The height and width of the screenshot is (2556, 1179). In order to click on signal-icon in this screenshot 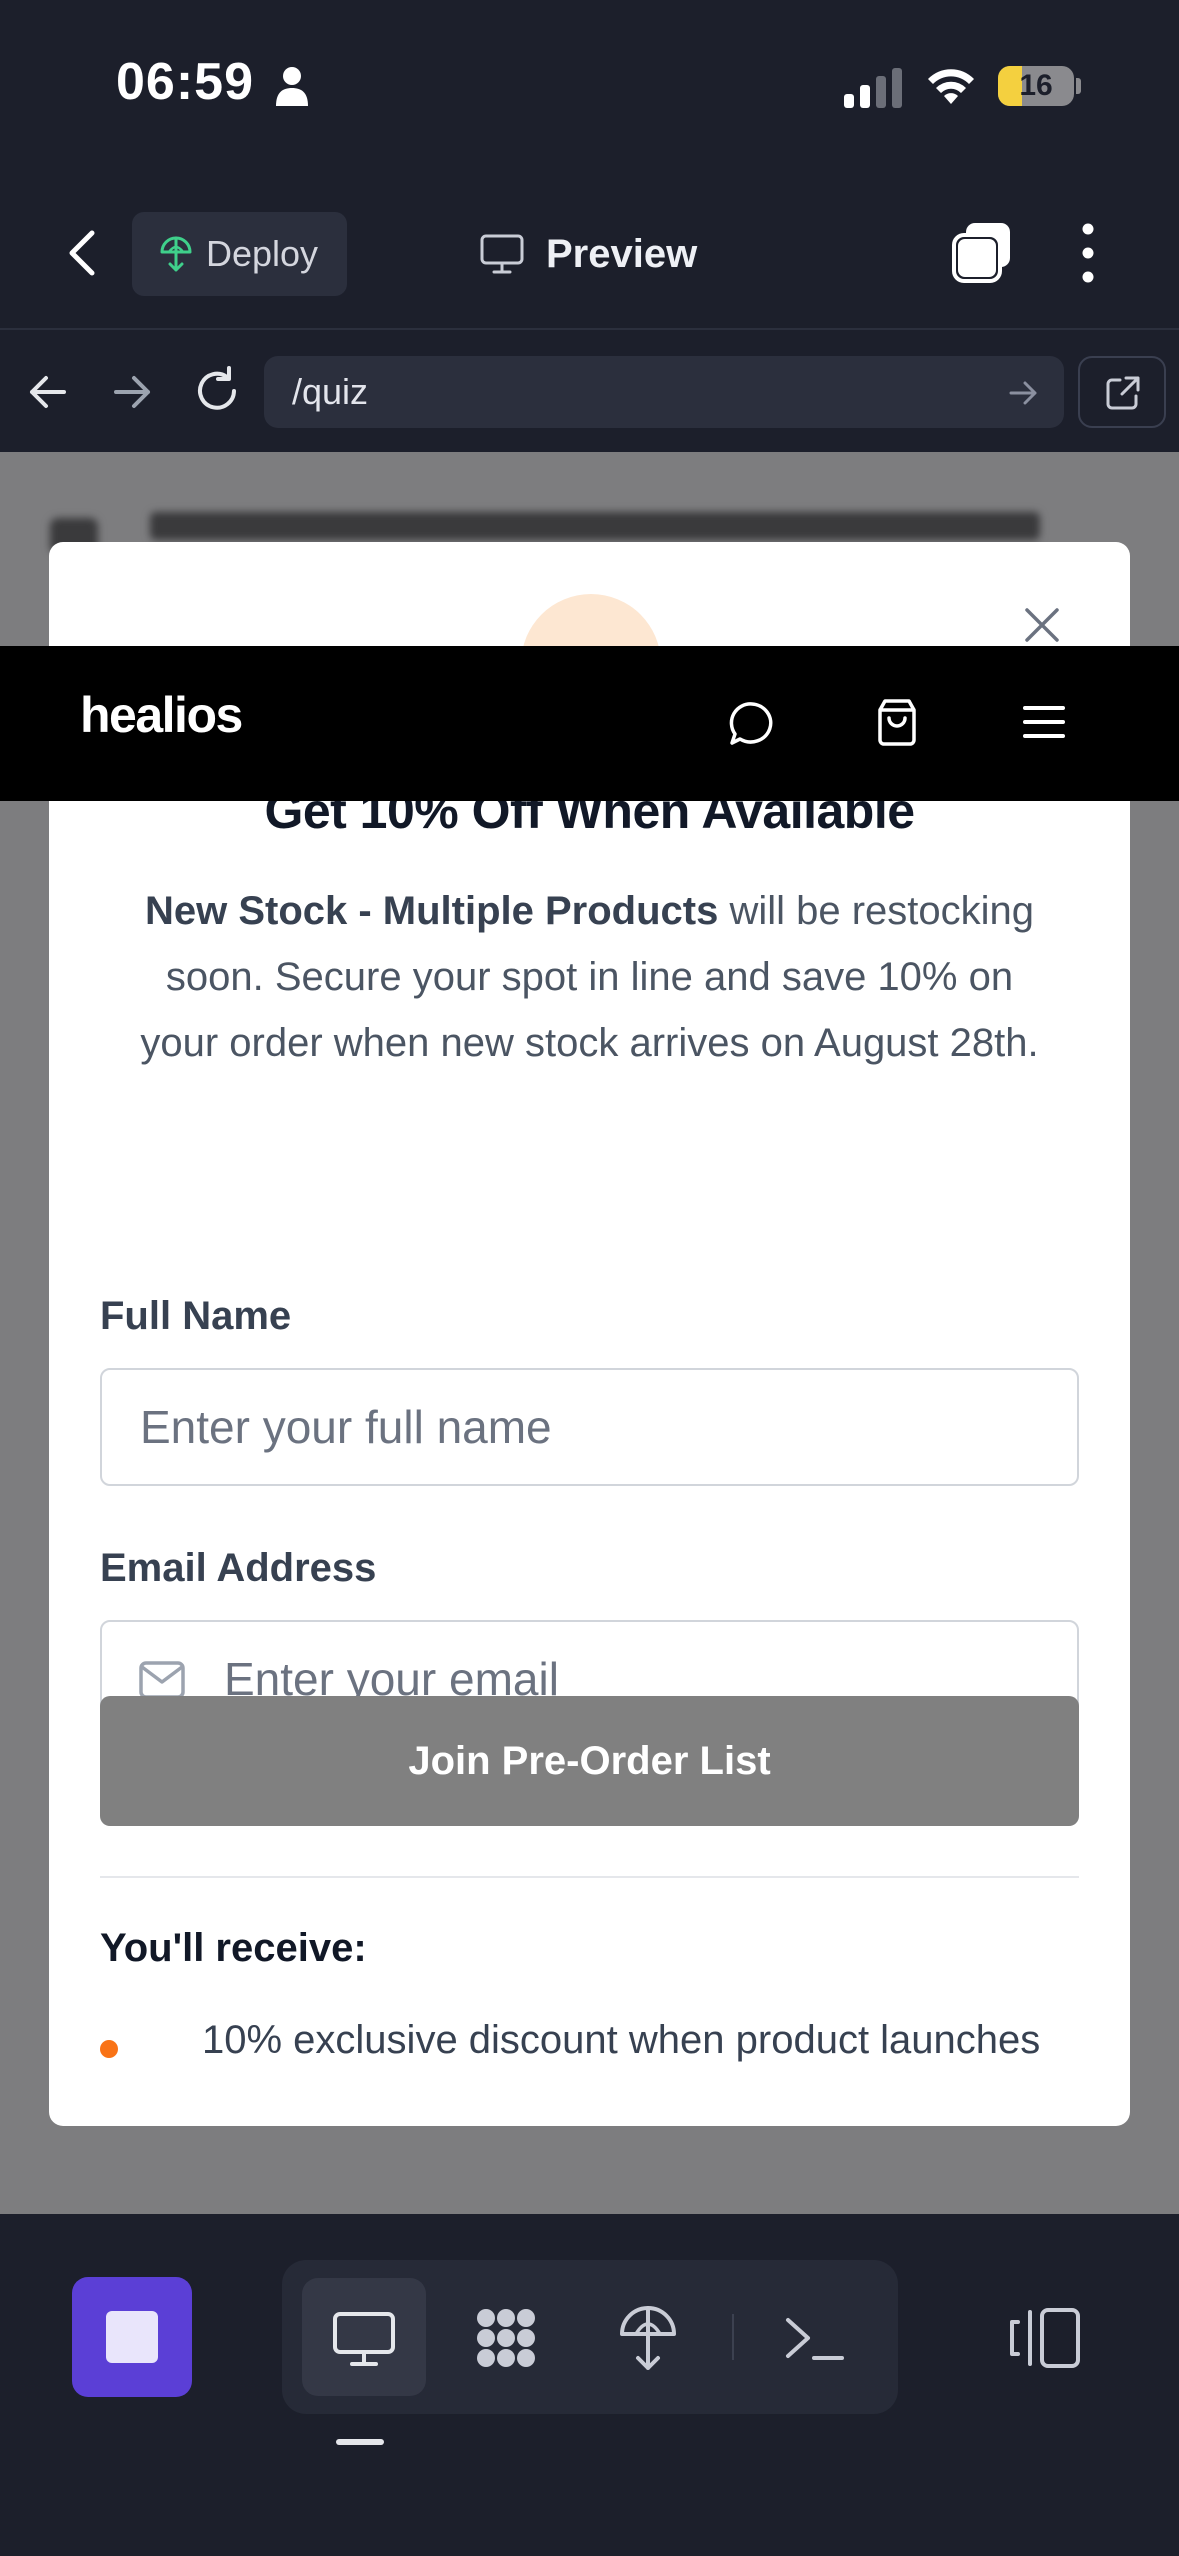, I will do `click(873, 88)`.